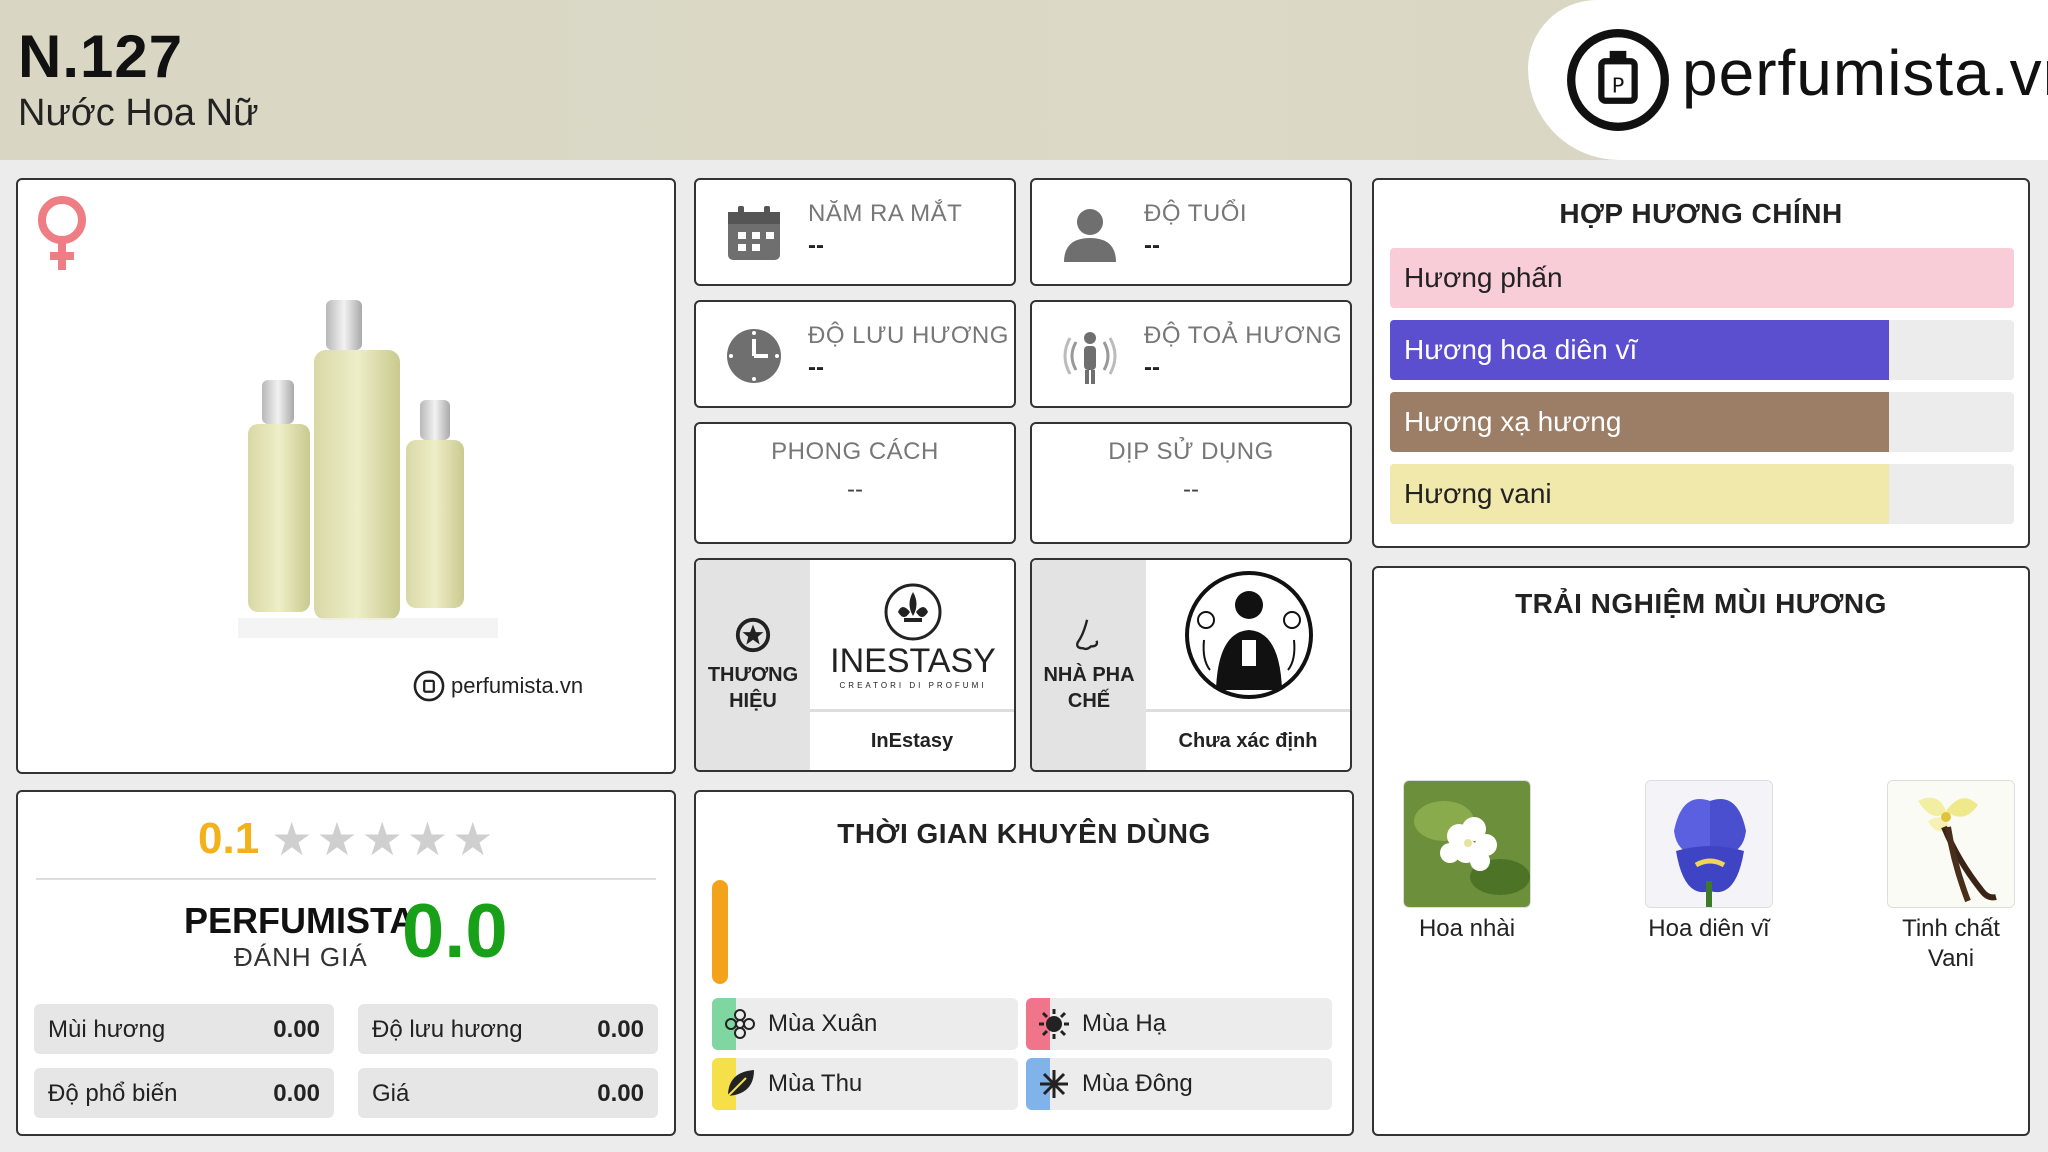  I want to click on female-symbol-icon, so click(62, 233).